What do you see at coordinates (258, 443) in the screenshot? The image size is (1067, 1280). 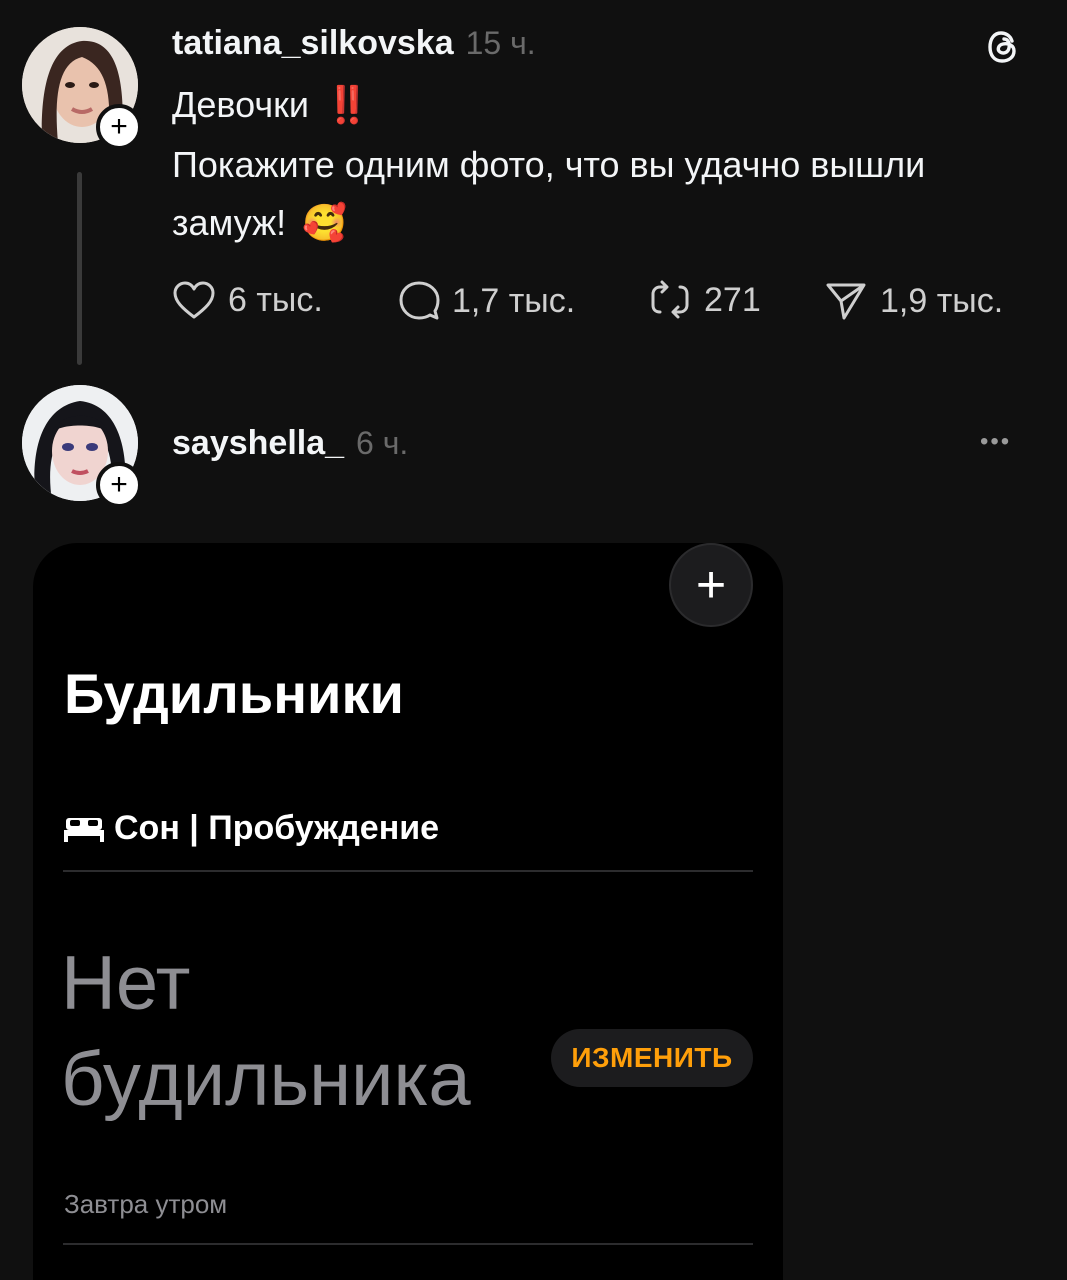 I see `username-2: sayshella_` at bounding box center [258, 443].